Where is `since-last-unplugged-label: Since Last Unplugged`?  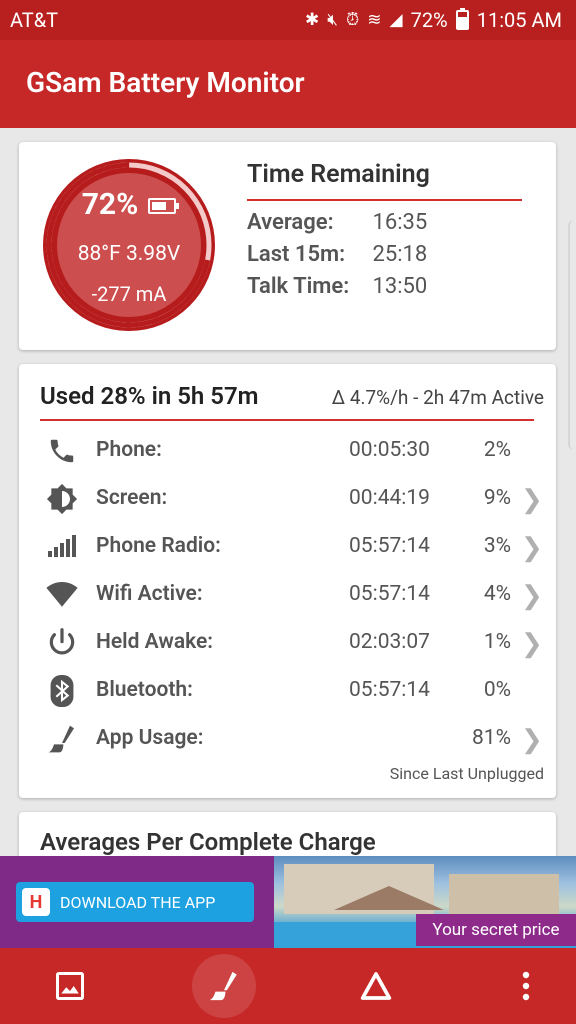 since-last-unplugged-label: Since Last Unplugged is located at coordinates (466, 773).